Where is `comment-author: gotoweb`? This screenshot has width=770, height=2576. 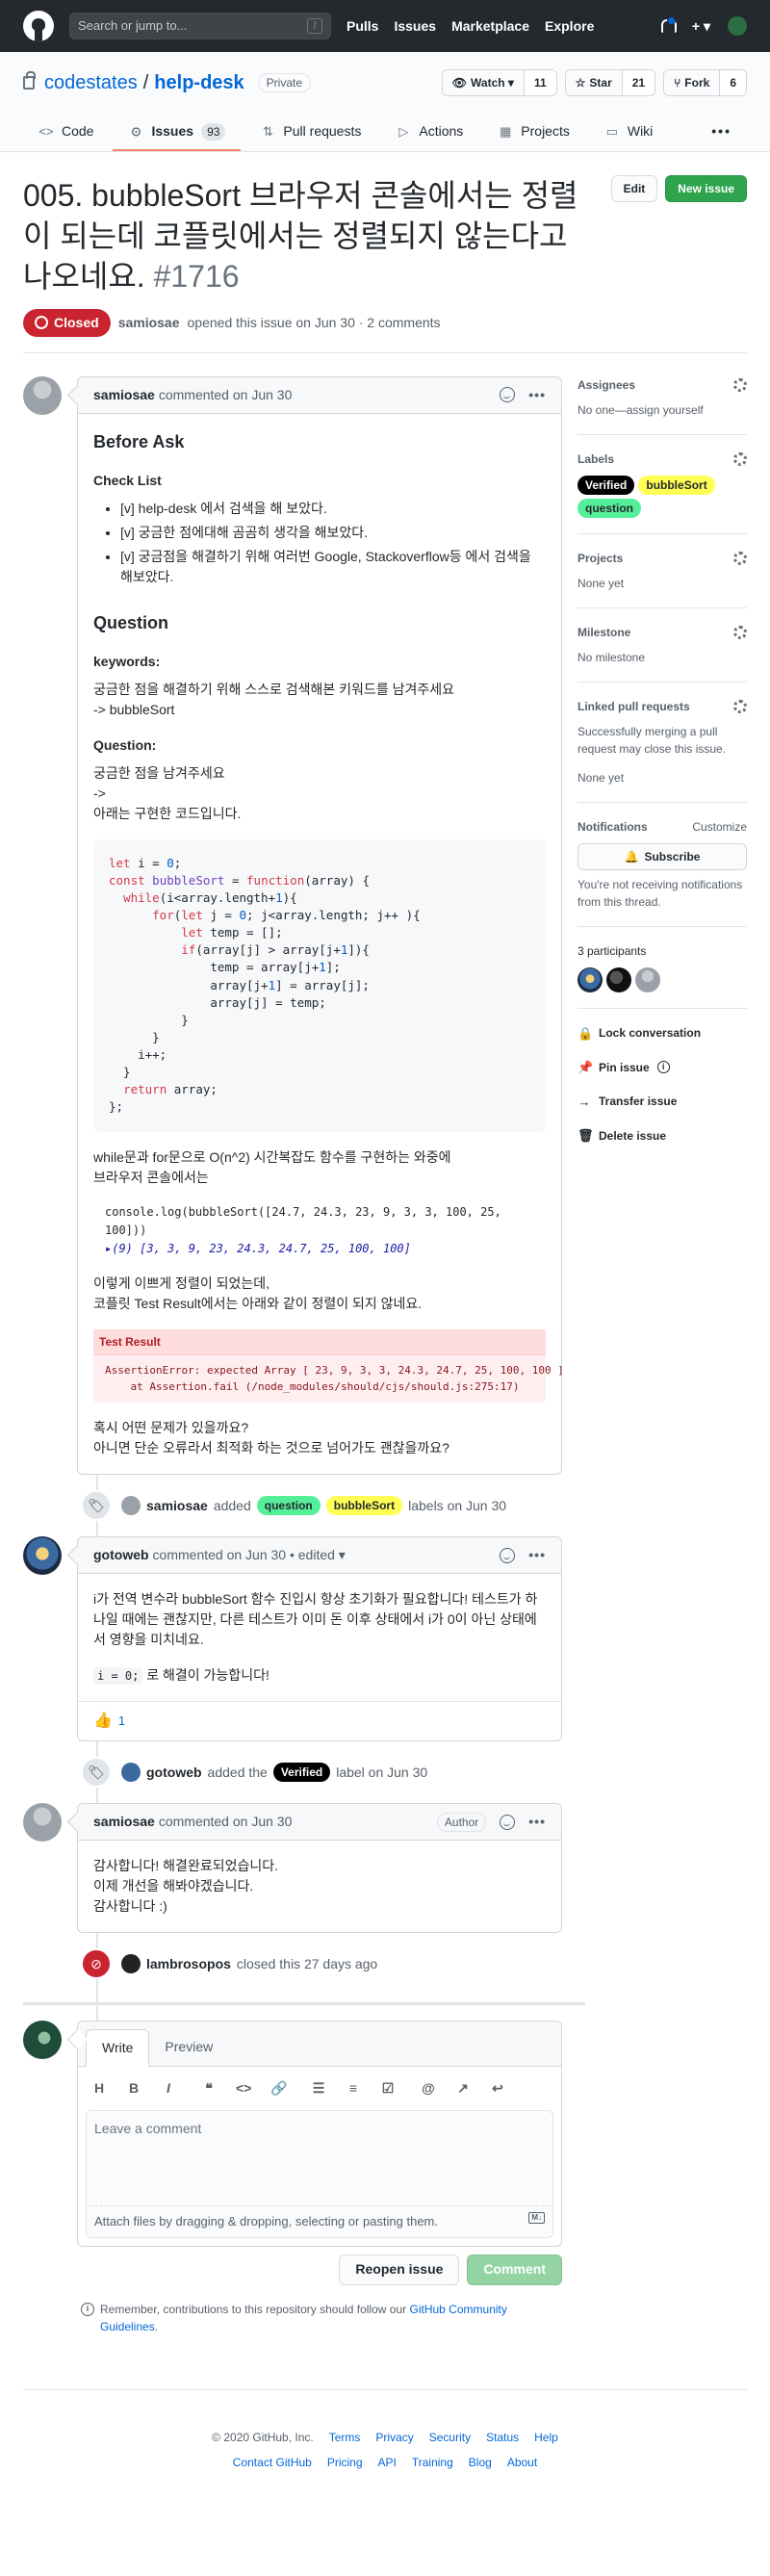
comment-author: gotoweb is located at coordinates (121, 1555).